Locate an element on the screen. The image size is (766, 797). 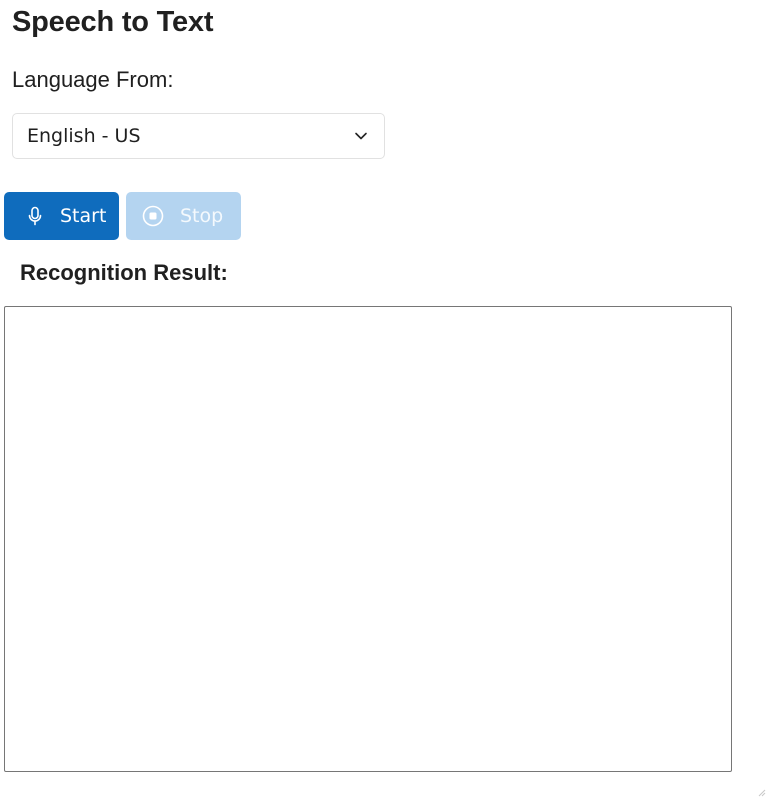
microphone-icon is located at coordinates (35, 216).